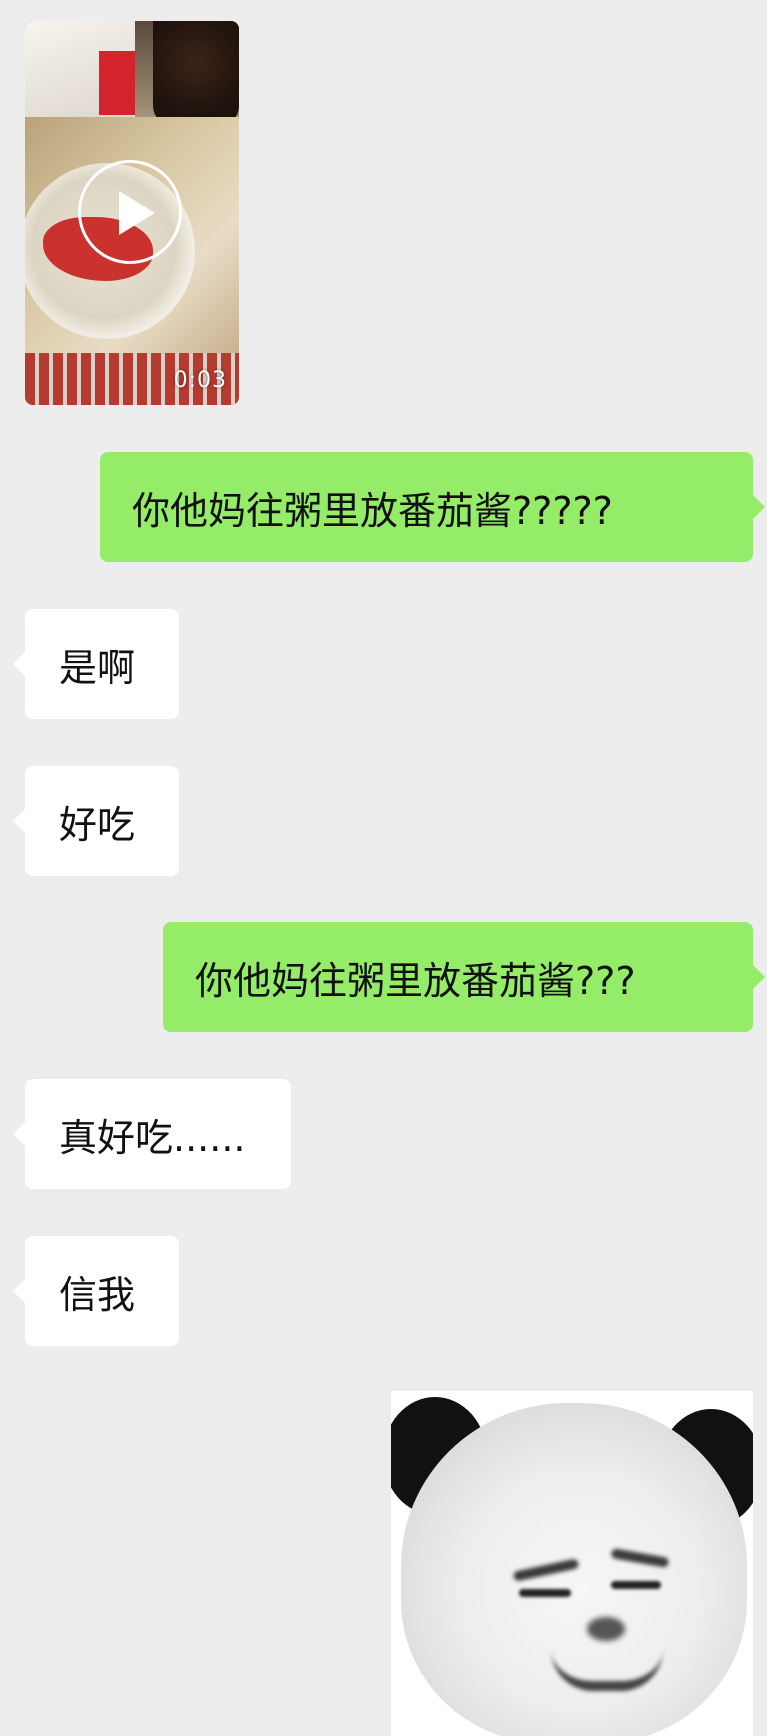  I want to click on message-bubble-received: 好吃, so click(96, 821).